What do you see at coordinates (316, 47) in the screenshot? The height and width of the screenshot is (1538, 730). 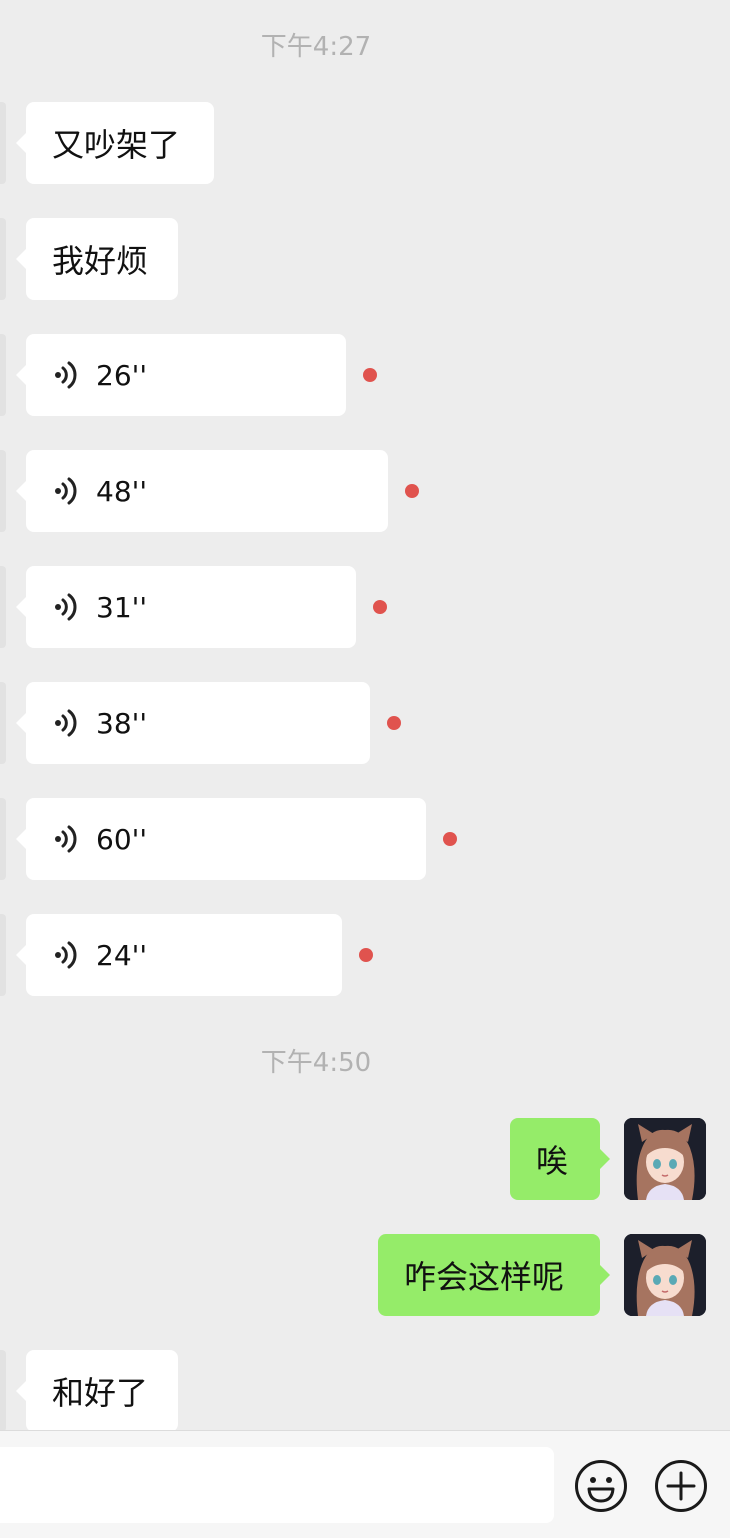 I see `timestamp: 下午4:27` at bounding box center [316, 47].